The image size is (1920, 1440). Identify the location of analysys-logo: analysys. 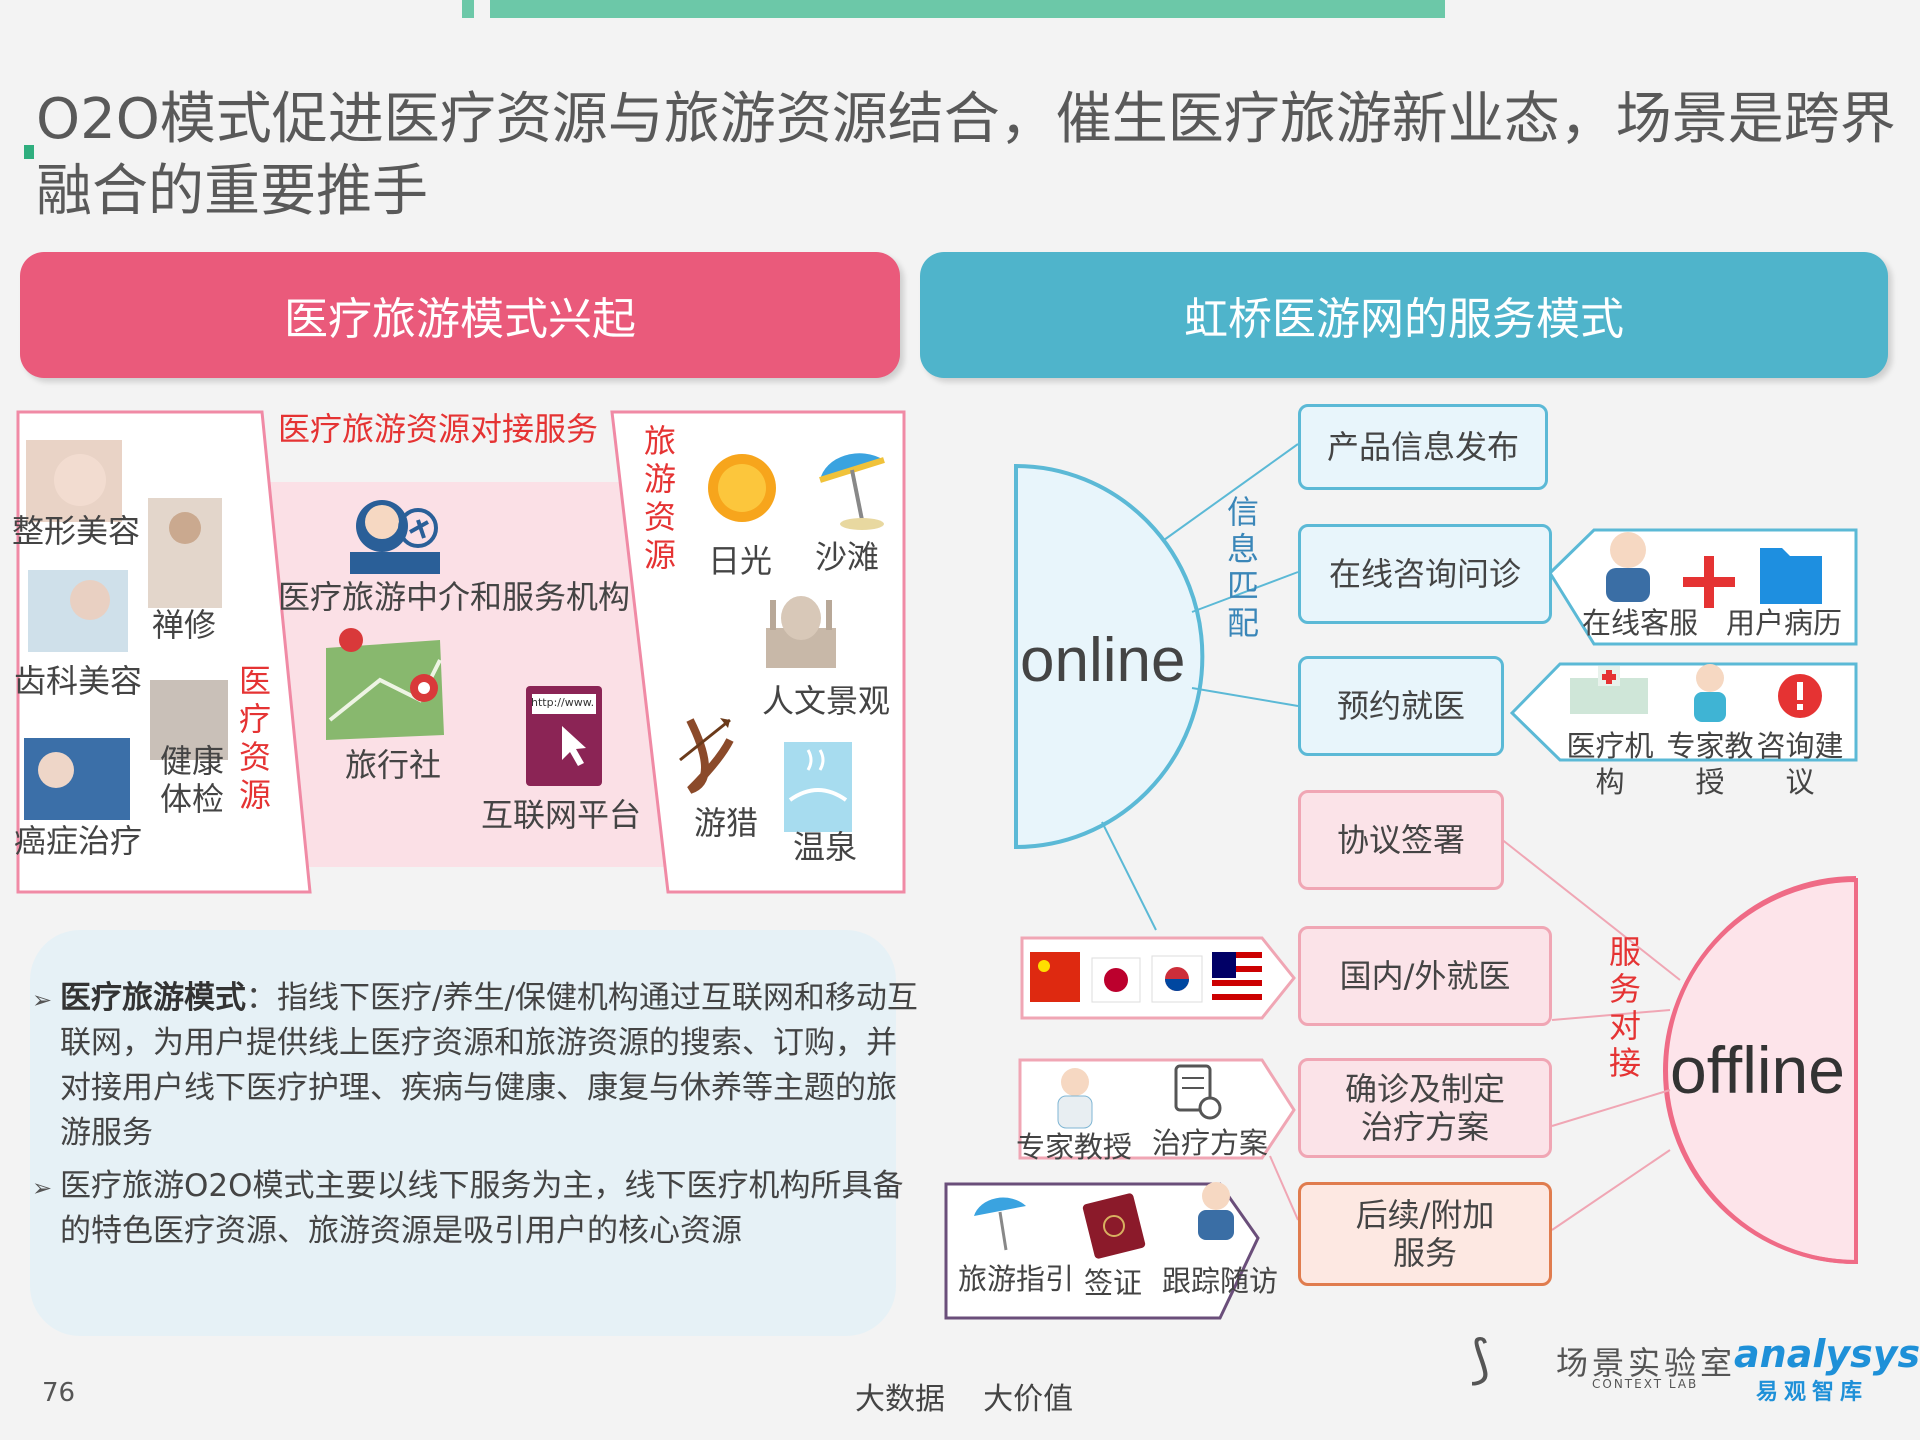
(1827, 1354).